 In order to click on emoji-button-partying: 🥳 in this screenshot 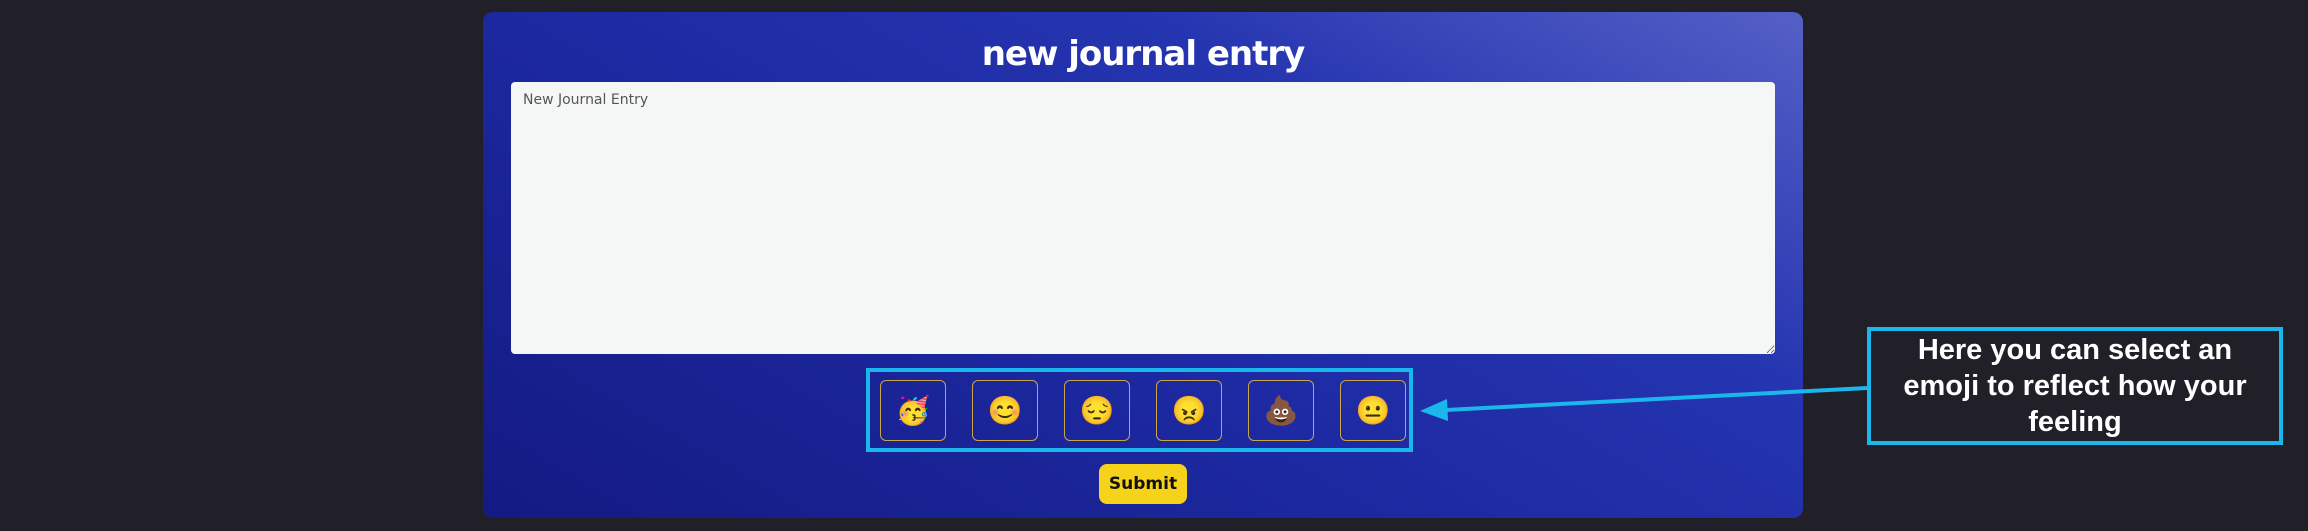, I will do `click(913, 410)`.